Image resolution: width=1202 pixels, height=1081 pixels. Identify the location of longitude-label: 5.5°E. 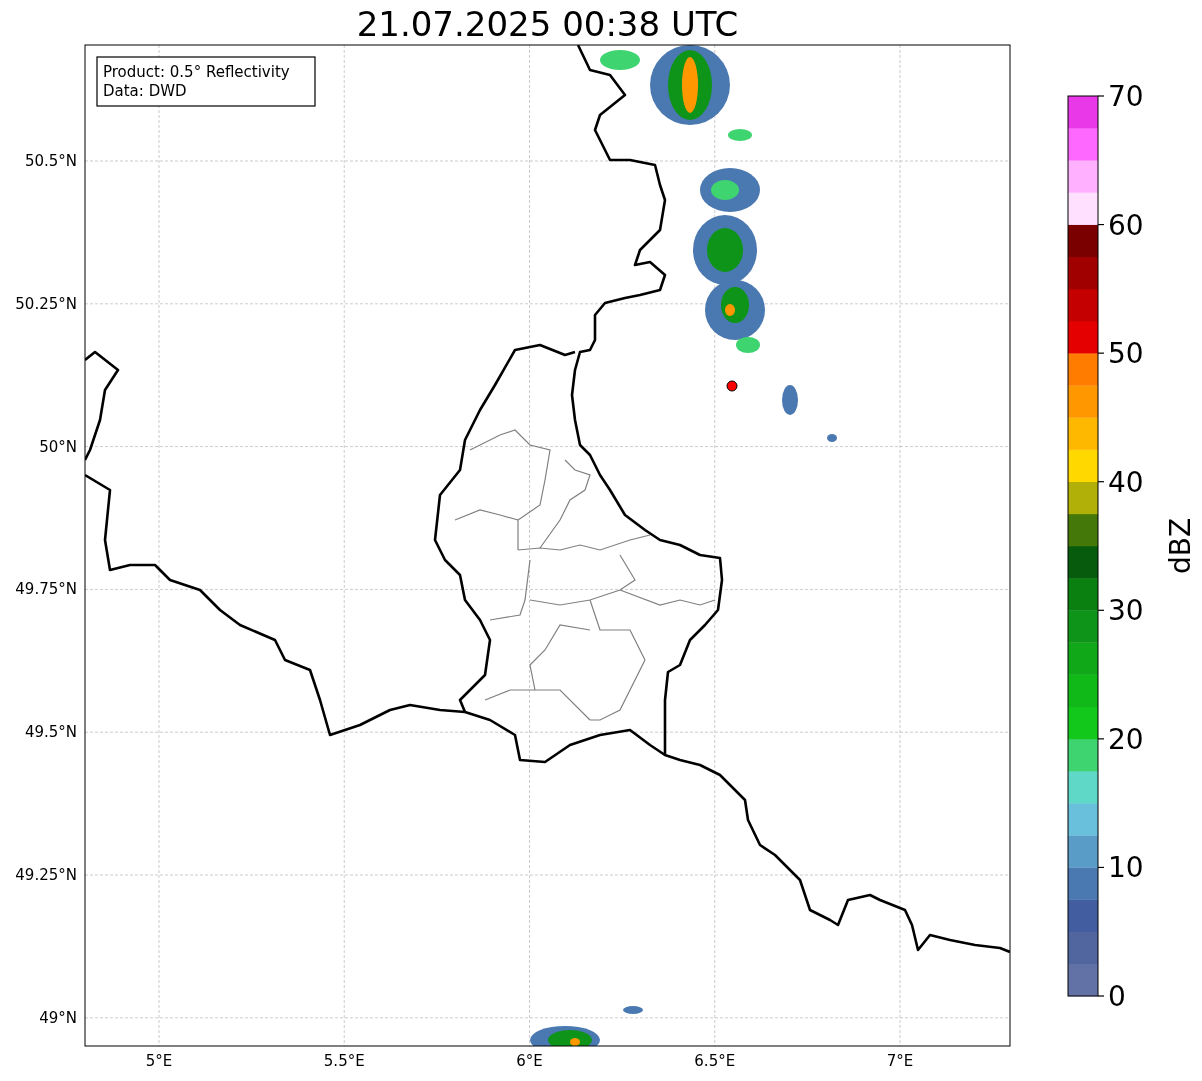
(344, 1061).